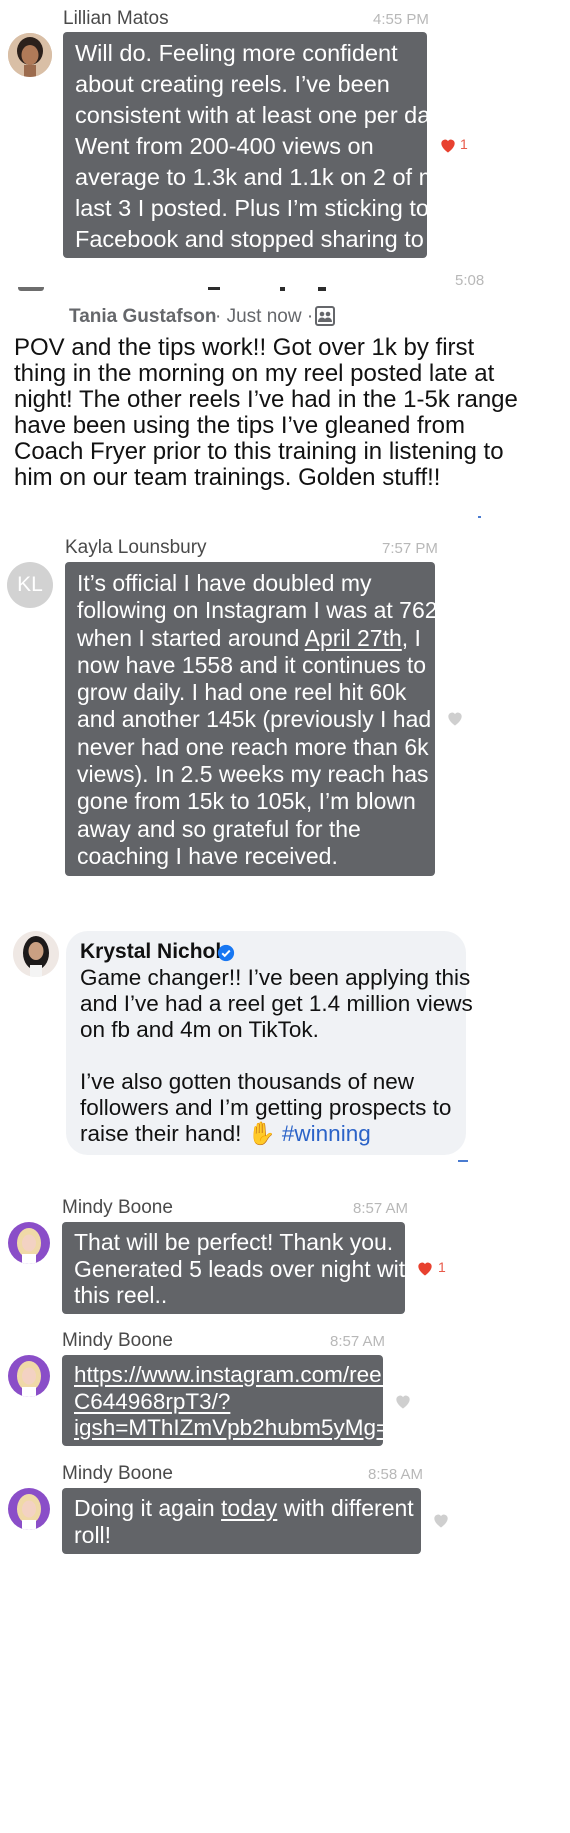 The height and width of the screenshot is (1833, 570). Describe the element at coordinates (242, 692) in the screenshot. I see `message-line: grow daily. I had one reel hit 60k` at that location.